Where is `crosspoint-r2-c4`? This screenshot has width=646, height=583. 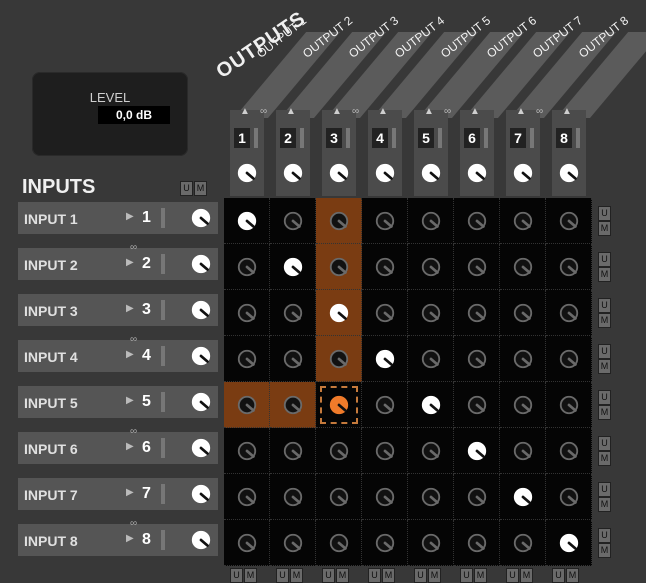
crosspoint-r2-c4 is located at coordinates (385, 267).